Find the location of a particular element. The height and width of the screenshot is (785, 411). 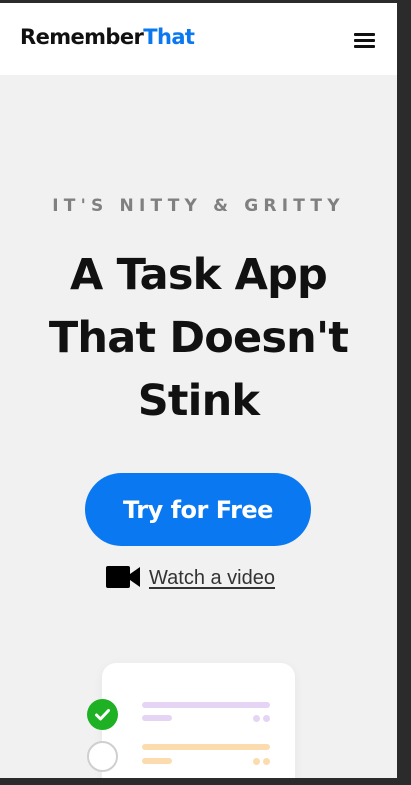

hamburger-menu-icon is located at coordinates (365, 40).